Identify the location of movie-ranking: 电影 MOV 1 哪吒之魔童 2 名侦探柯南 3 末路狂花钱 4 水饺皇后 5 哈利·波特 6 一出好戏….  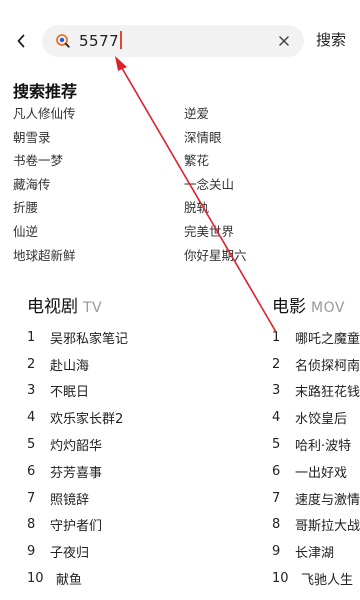
(316, 440).